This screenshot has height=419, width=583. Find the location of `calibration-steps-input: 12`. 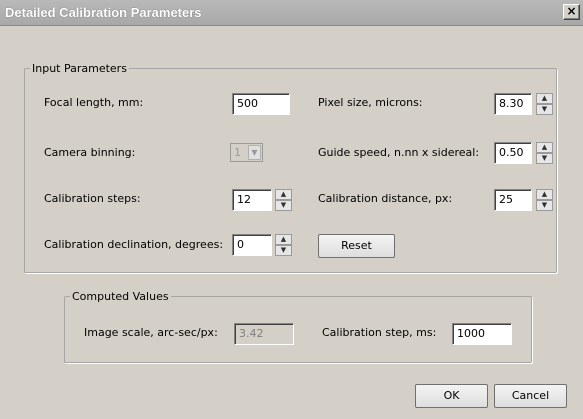

calibration-steps-input: 12 is located at coordinates (252, 200).